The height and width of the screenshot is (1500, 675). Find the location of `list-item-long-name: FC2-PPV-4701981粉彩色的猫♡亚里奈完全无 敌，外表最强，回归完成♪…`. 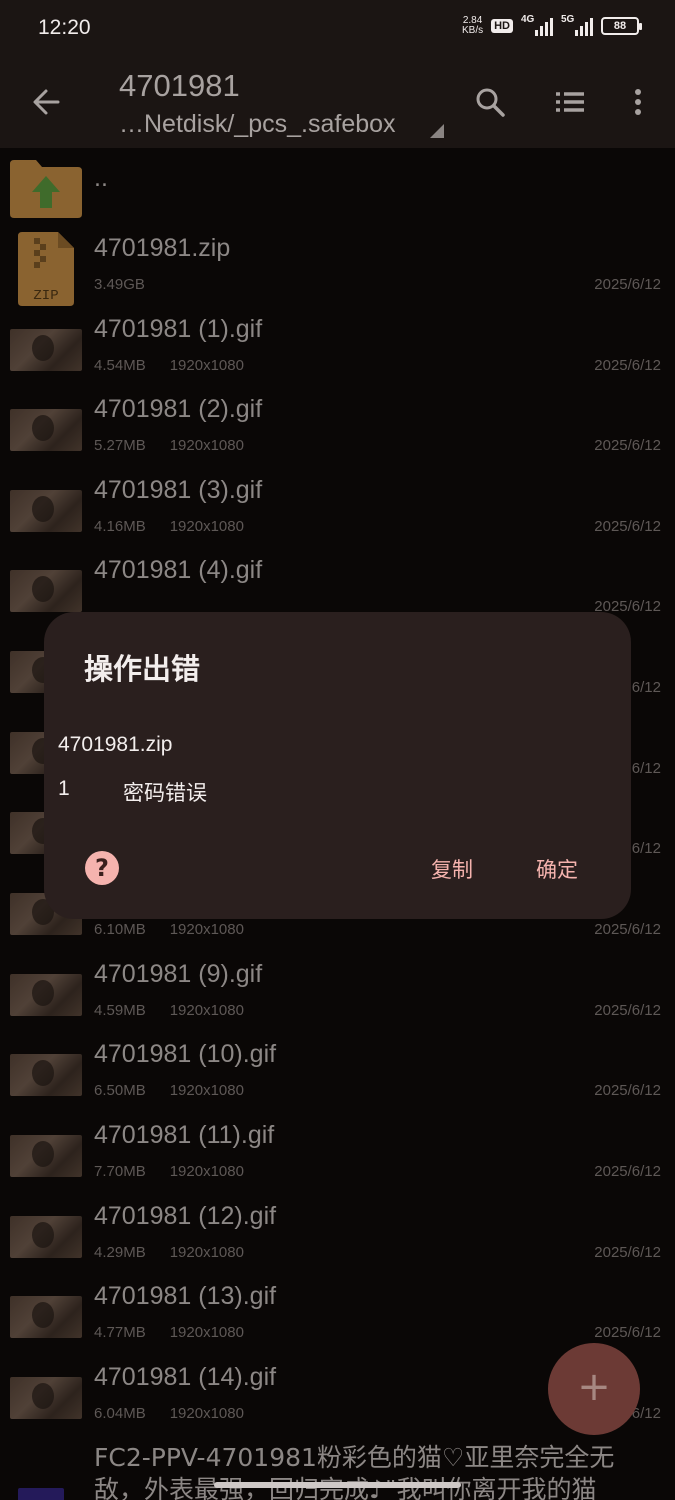

list-item-long-name: FC2-PPV-4701981粉彩色的猫♡亚里奈完全无 敌，外表最强，回归完成♪… is located at coordinates (379, 1471).